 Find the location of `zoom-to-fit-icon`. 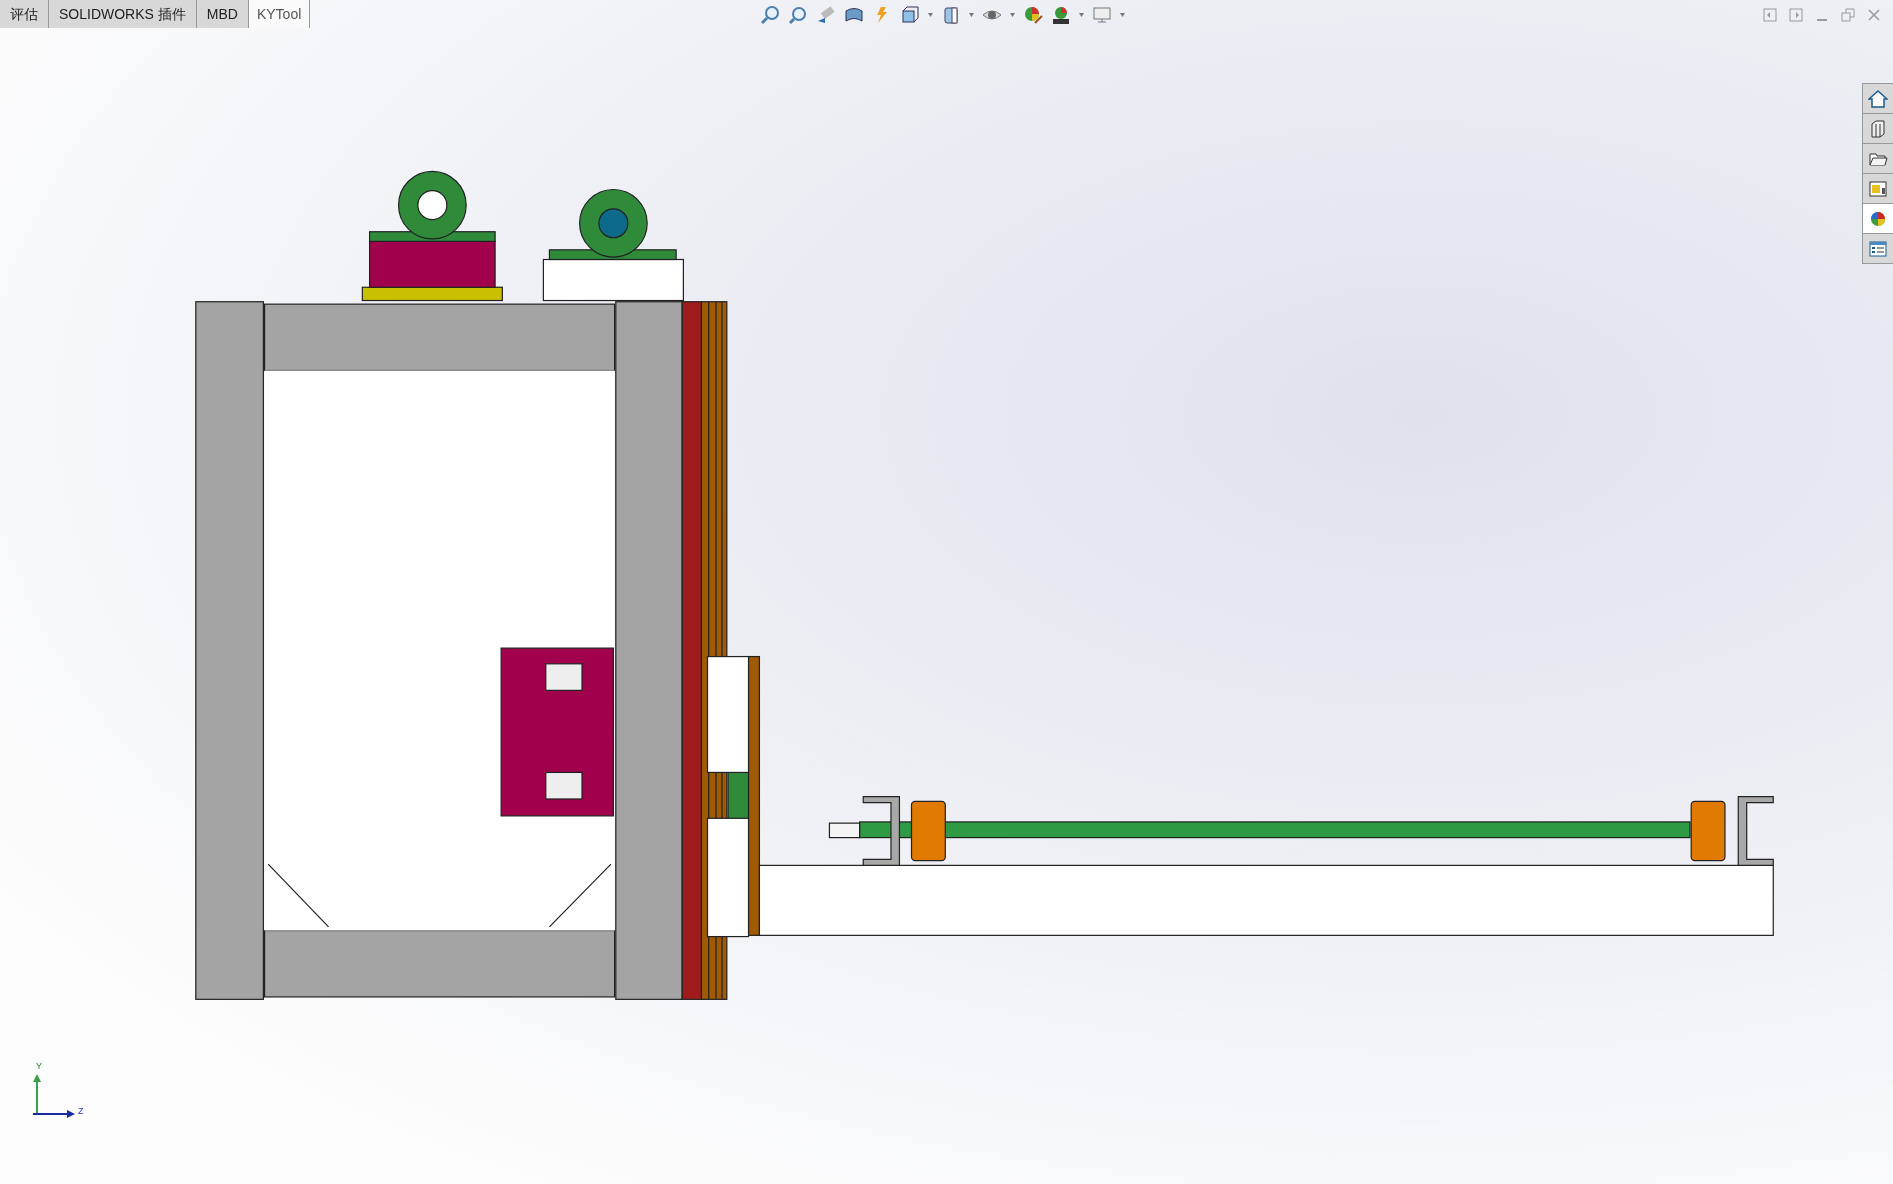

zoom-to-fit-icon is located at coordinates (770, 15).